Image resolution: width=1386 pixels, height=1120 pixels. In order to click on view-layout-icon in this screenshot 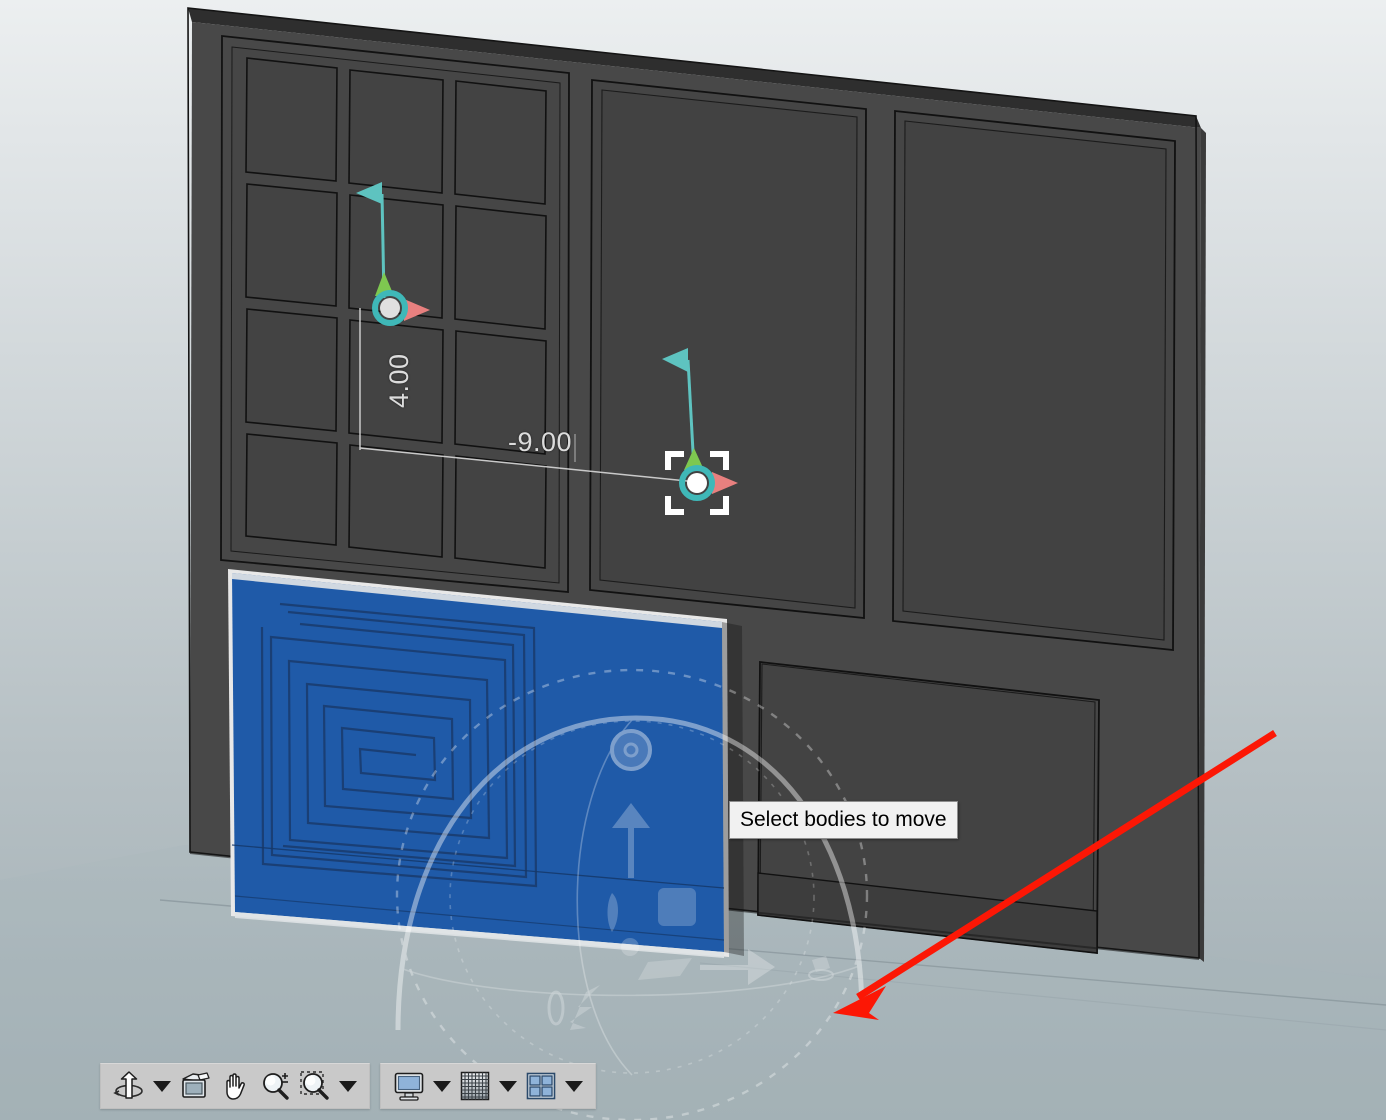, I will do `click(541, 1086)`.